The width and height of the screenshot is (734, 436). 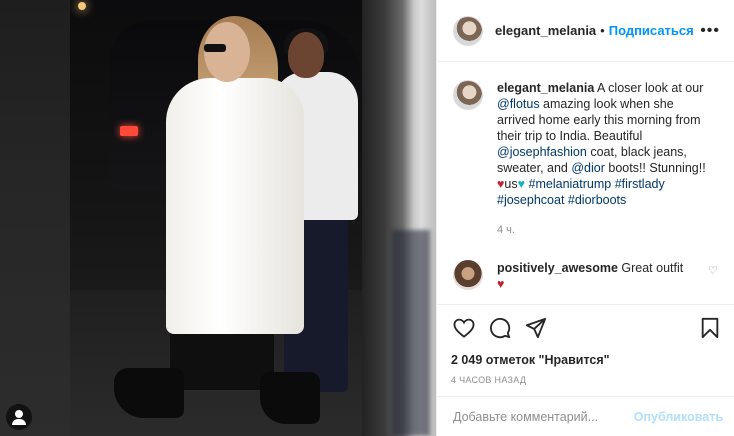 I want to click on header-username: elegant_melania, so click(x=545, y=30).